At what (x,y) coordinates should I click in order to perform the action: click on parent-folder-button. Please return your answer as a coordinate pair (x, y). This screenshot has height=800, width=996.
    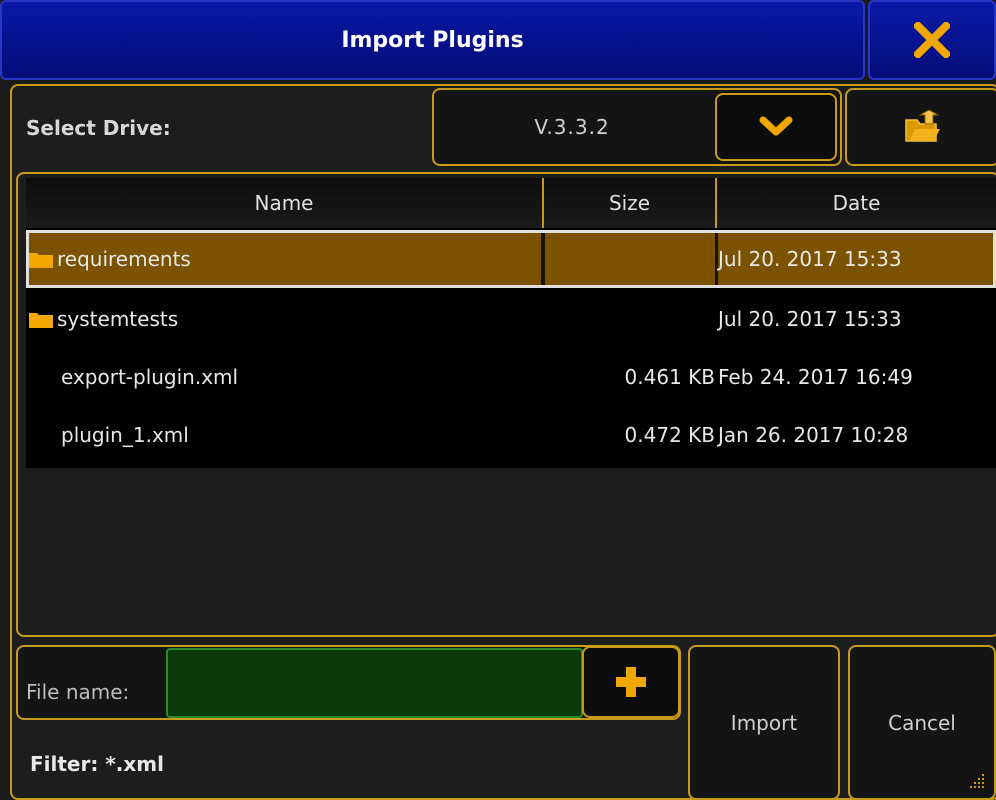
    Looking at the image, I should click on (920, 127).